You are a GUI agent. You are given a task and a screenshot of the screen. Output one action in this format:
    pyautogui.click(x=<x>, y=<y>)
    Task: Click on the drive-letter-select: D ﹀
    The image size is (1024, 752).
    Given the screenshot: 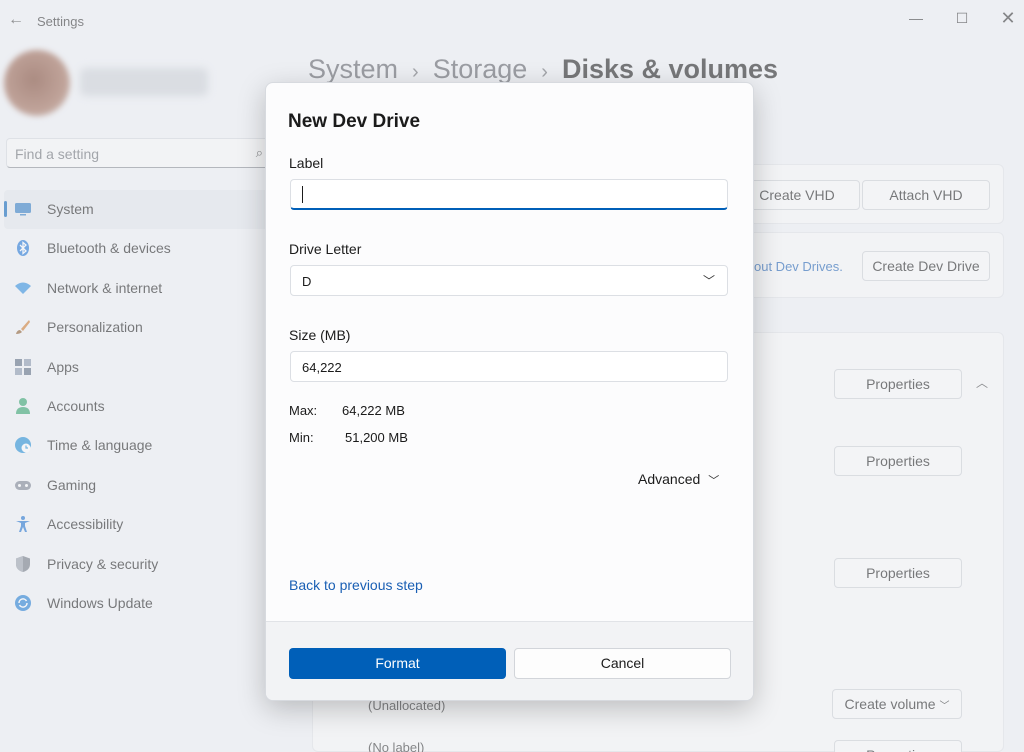 What is the action you would take?
    pyautogui.click(x=509, y=280)
    